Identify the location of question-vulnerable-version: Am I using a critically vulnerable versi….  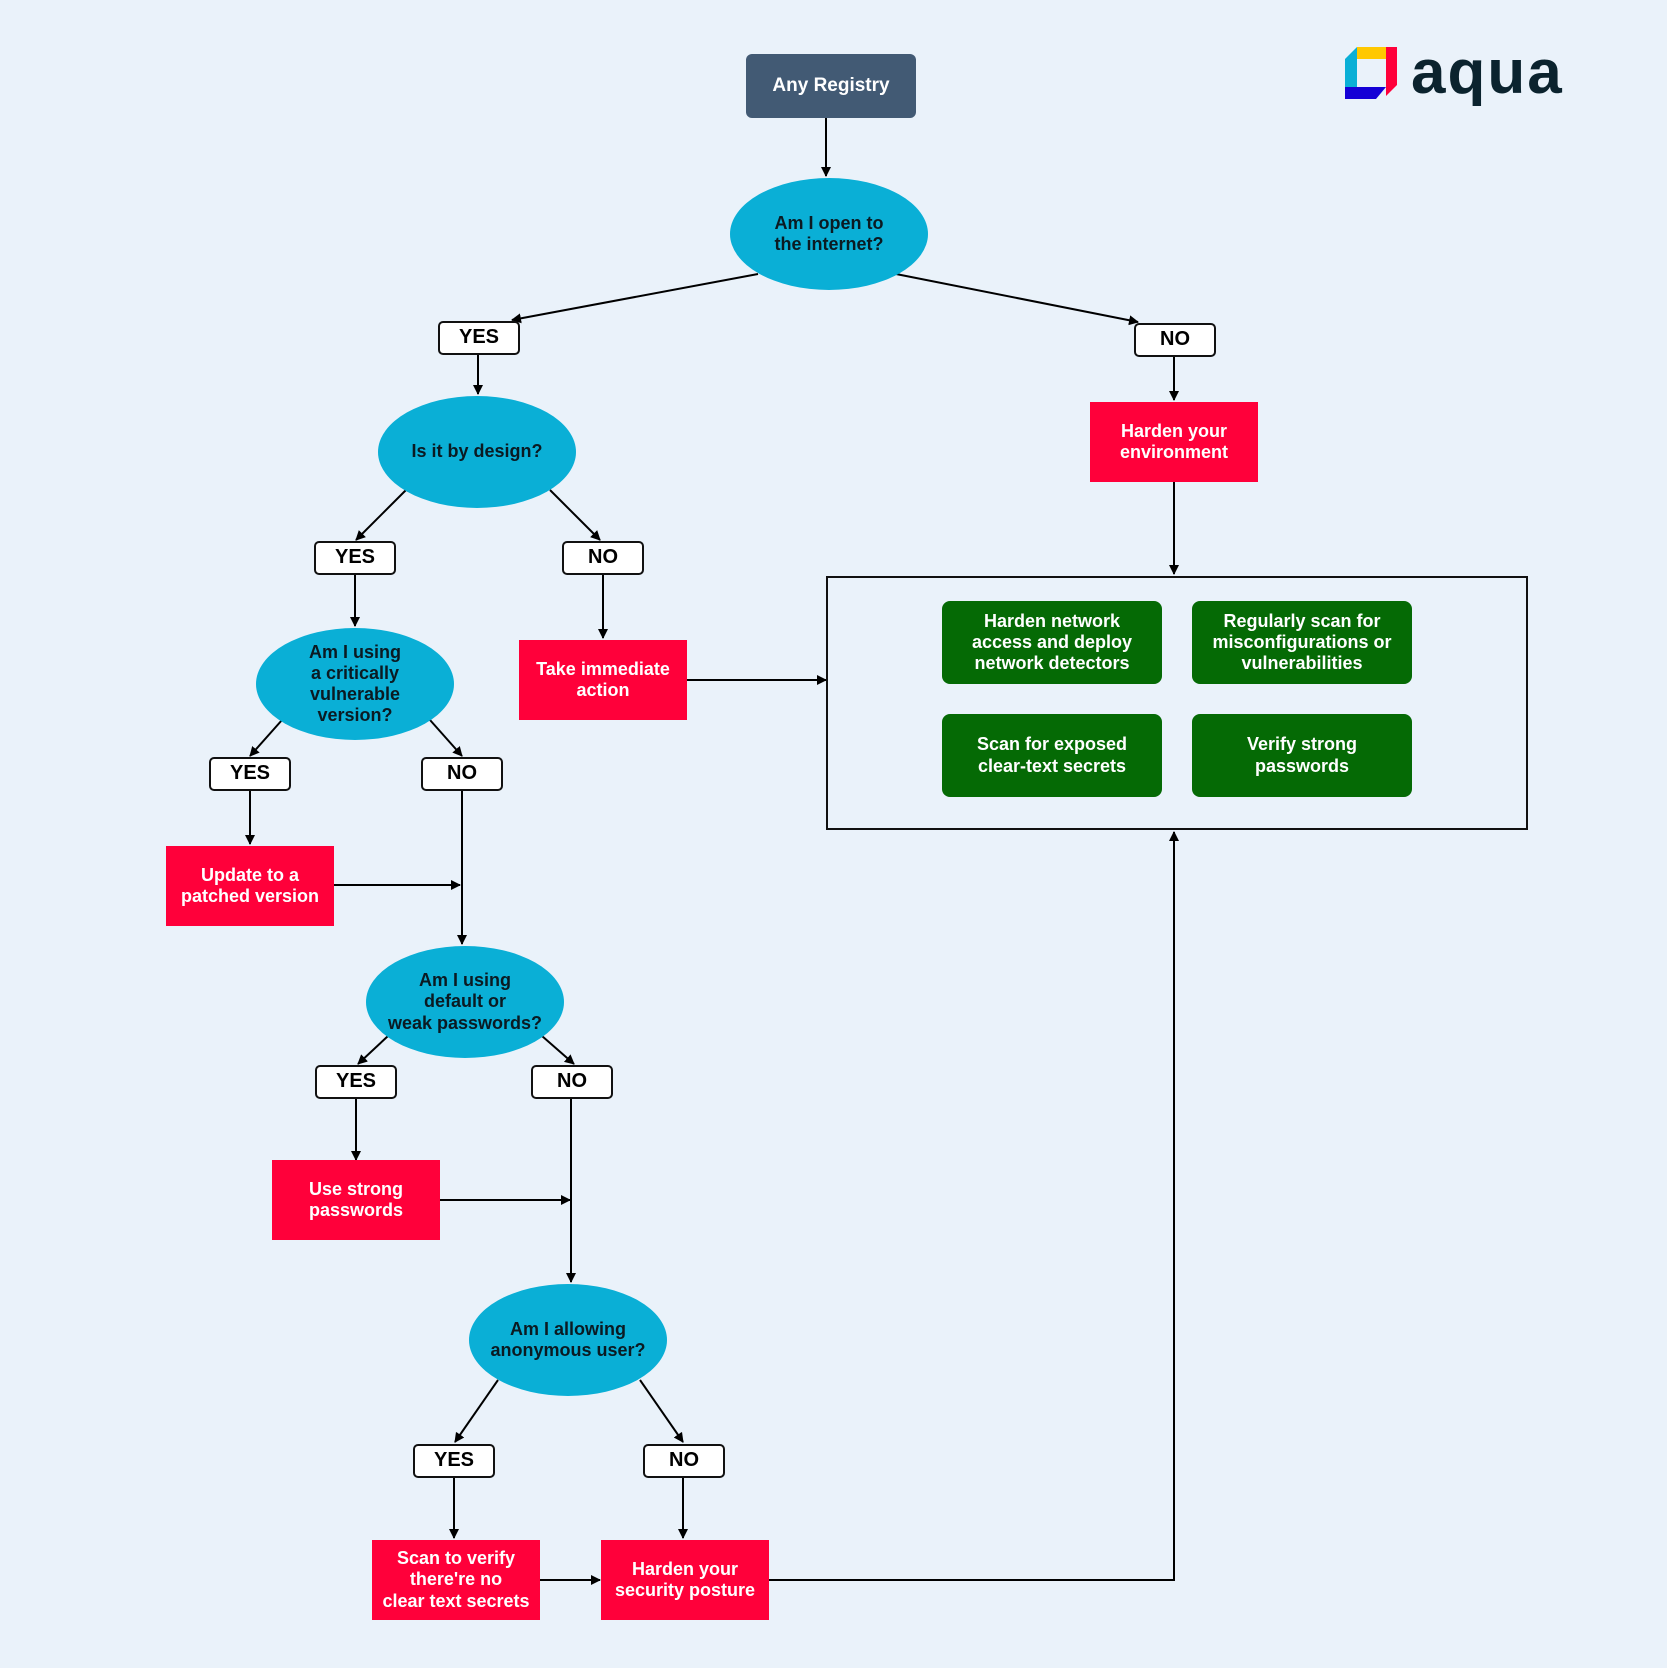
(355, 684).